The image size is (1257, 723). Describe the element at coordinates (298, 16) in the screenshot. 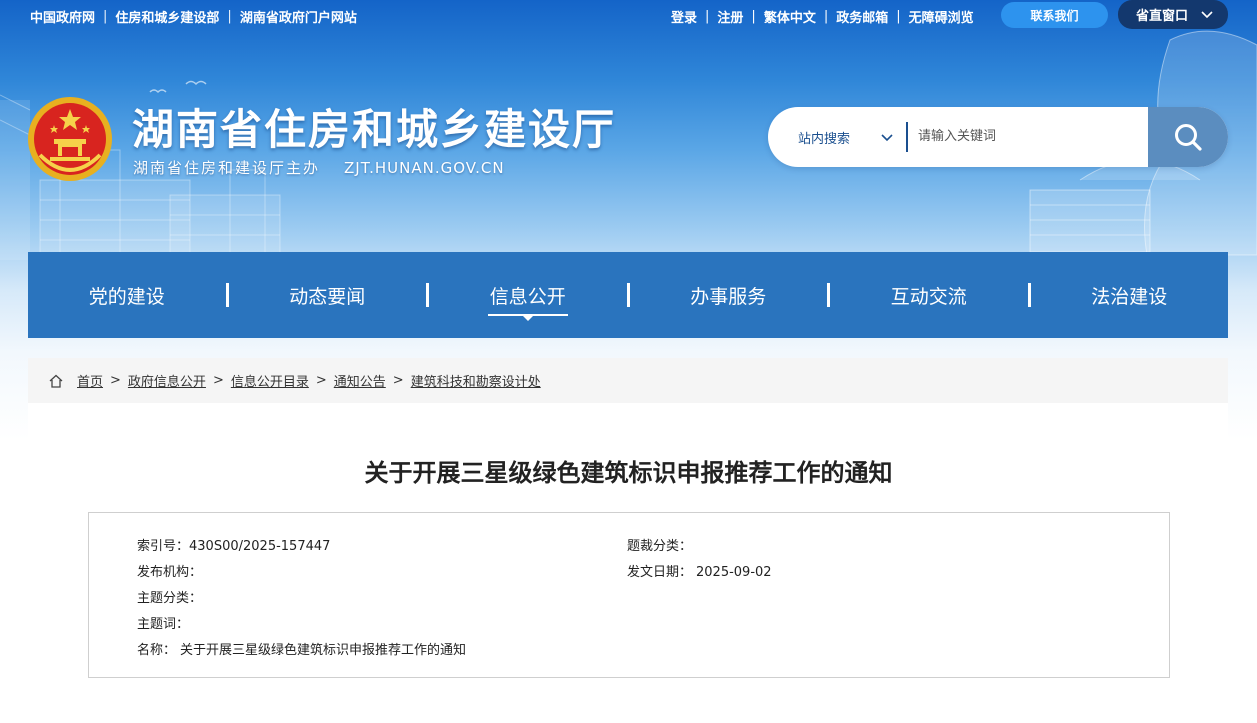

I see `link-hunan-gov: 湖南省政府门户网站` at that location.